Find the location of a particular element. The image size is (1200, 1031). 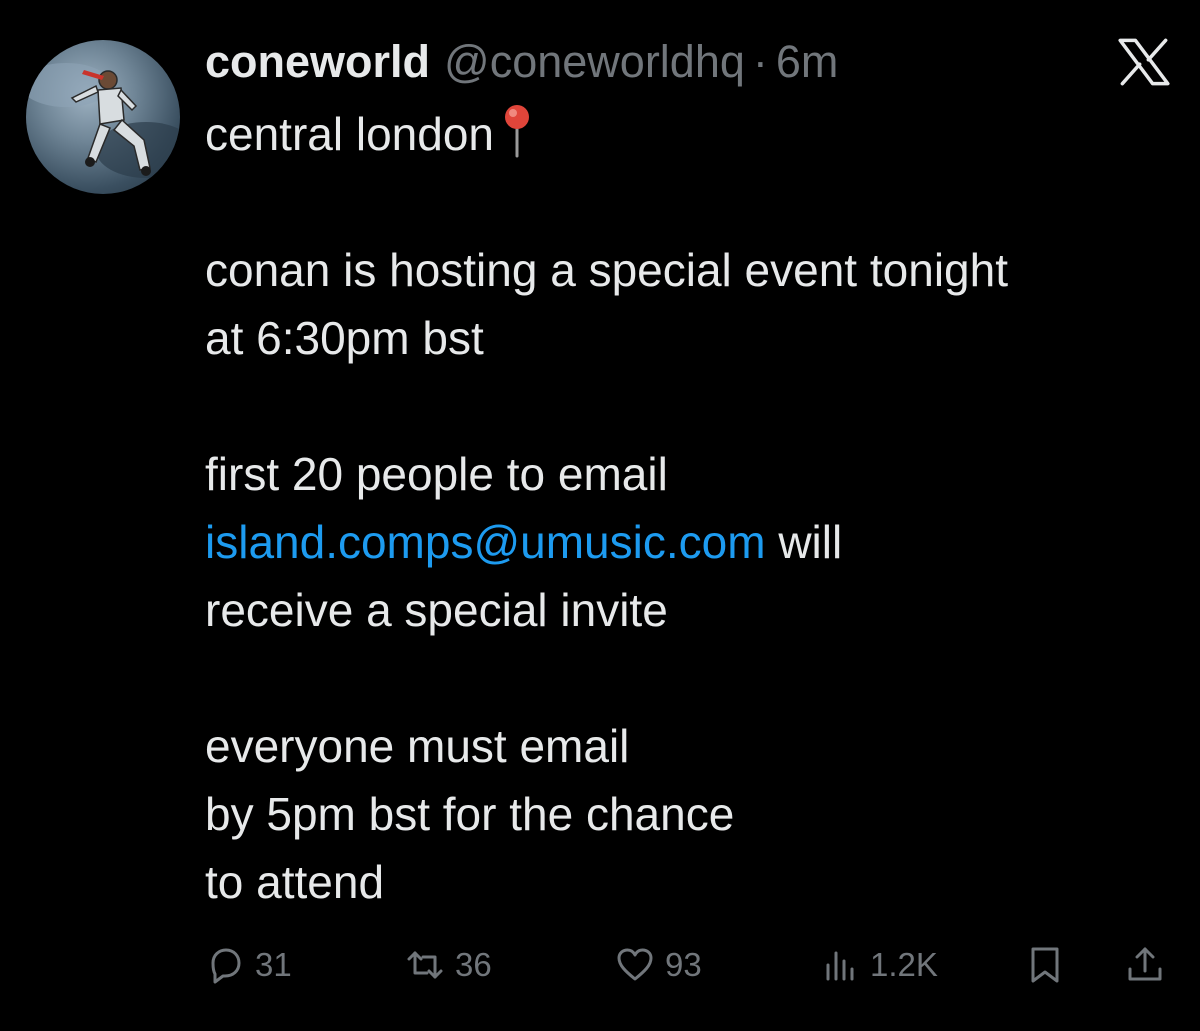

action-bar: 31 36 93 1.2K is located at coordinates (690, 965).